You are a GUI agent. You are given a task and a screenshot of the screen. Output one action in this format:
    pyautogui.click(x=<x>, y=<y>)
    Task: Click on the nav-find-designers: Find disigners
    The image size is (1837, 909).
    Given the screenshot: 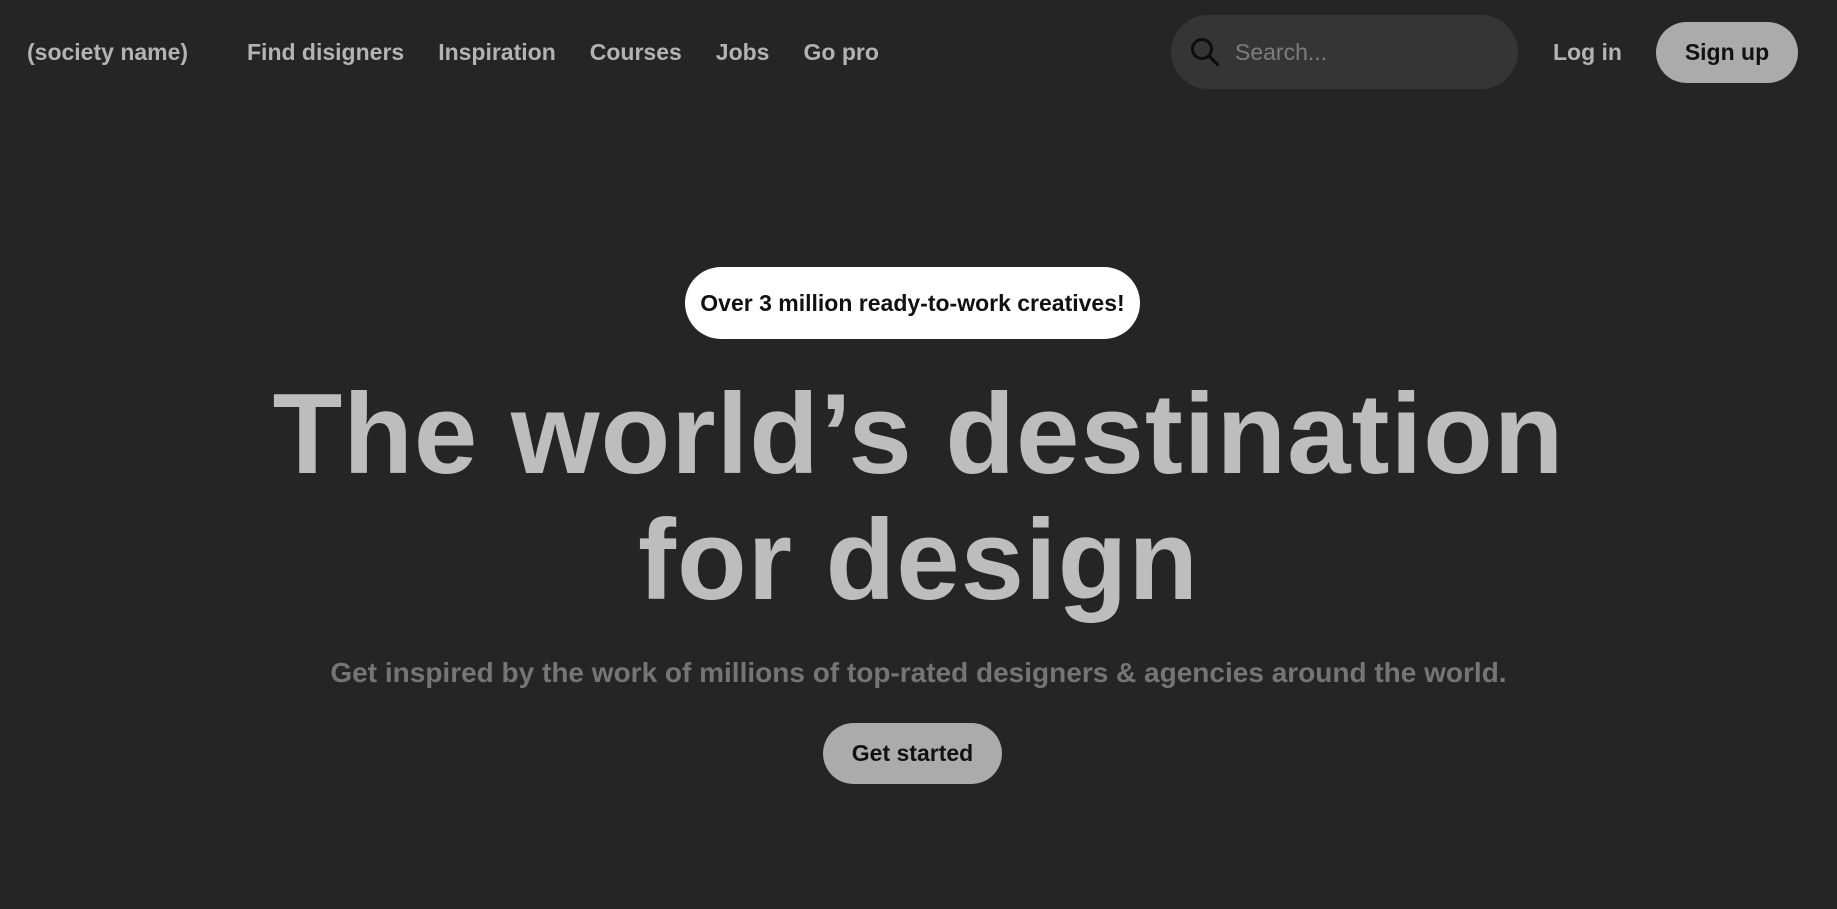 What is the action you would take?
    pyautogui.click(x=325, y=52)
    